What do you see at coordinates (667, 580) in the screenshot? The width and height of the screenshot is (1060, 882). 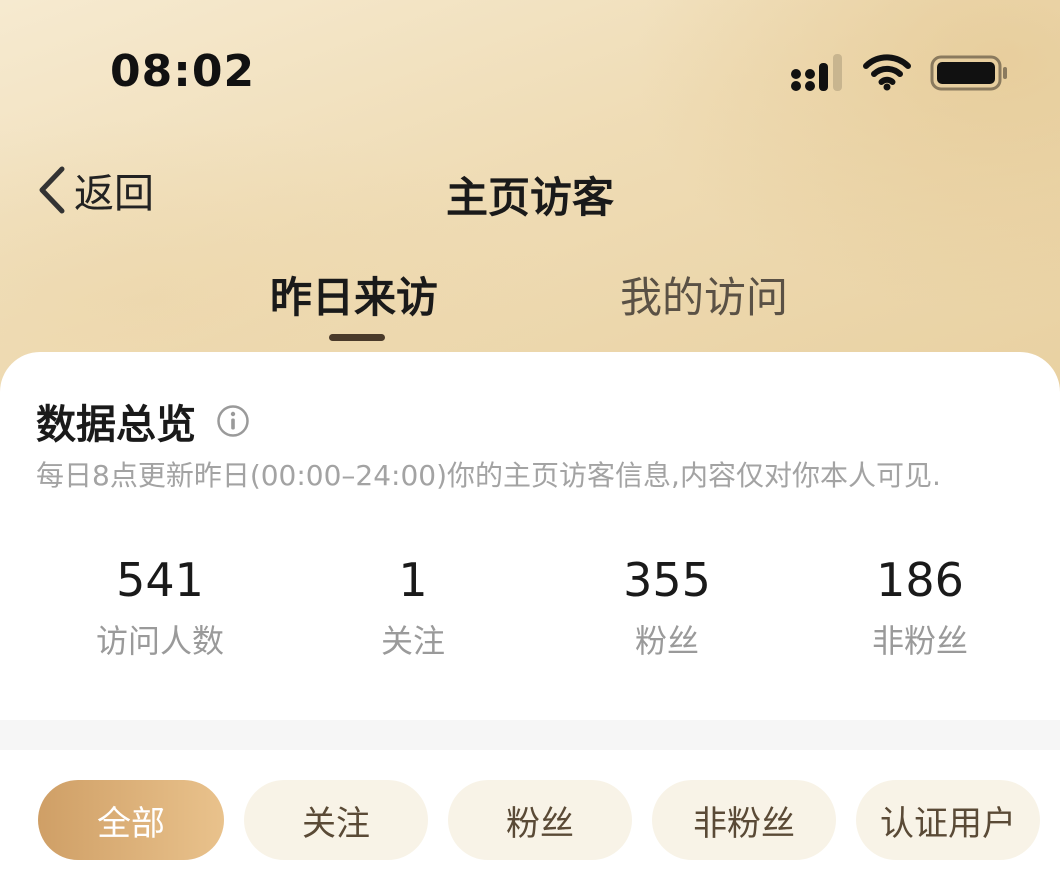 I see `stat-value: 355` at bounding box center [667, 580].